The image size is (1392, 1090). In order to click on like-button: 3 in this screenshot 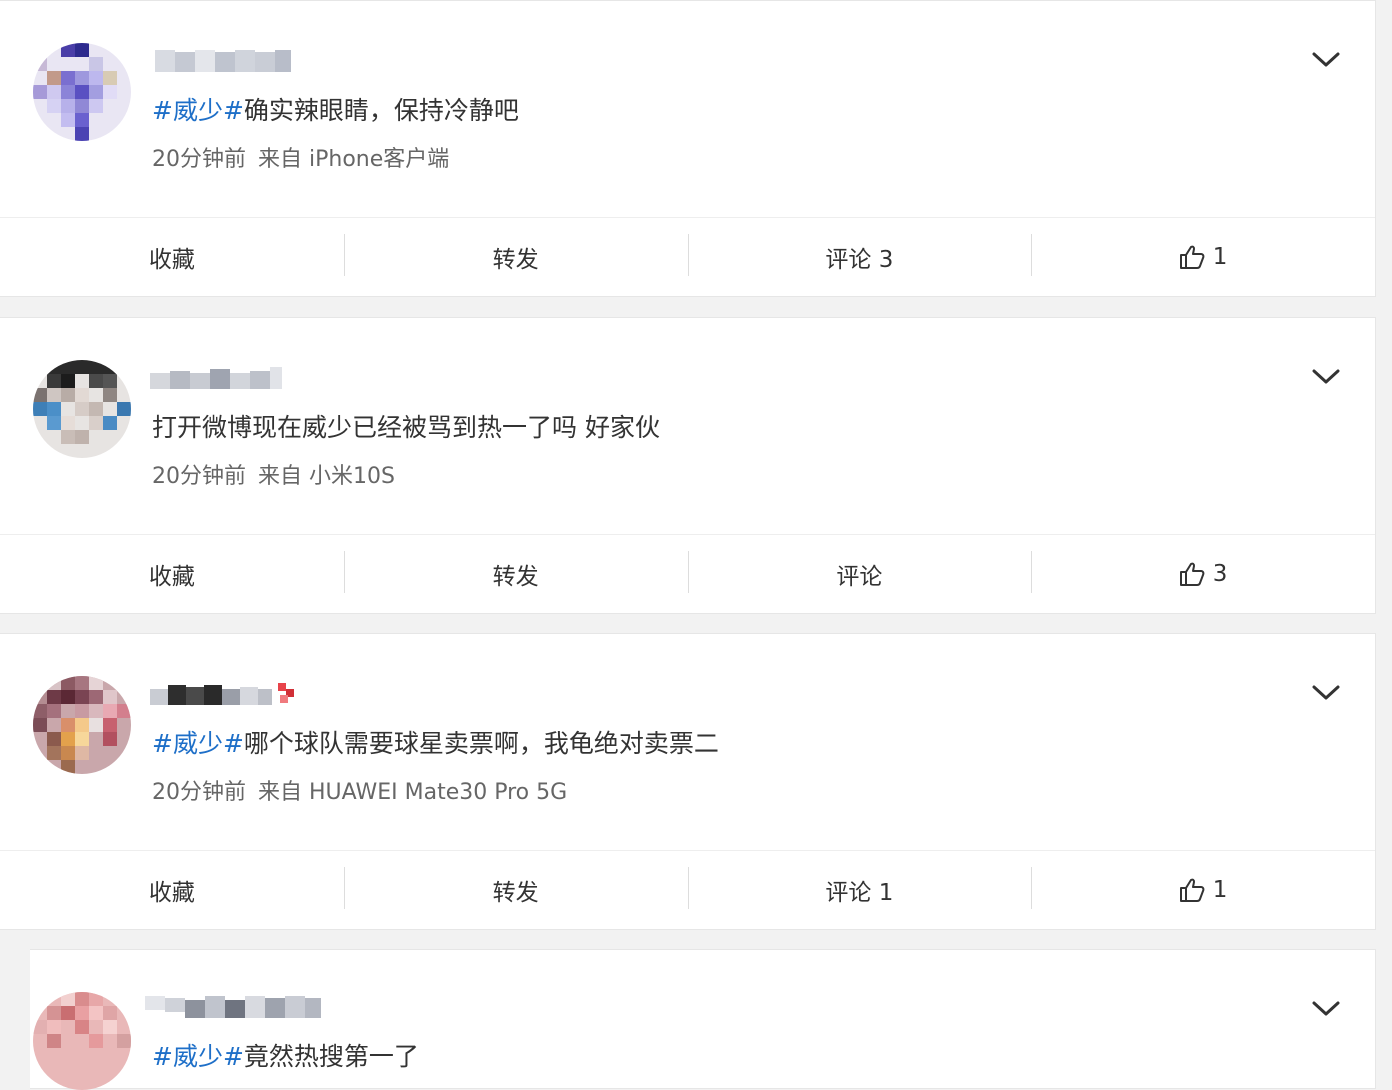, I will do `click(1203, 573)`.